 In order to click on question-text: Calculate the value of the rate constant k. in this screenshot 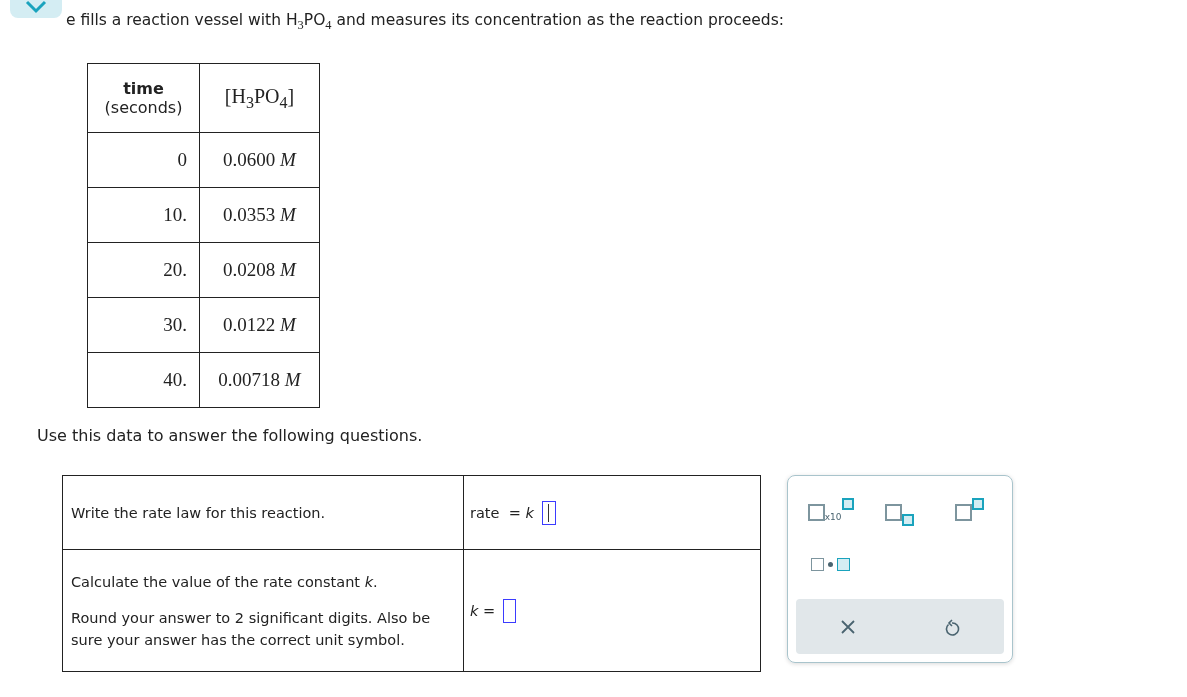, I will do `click(225, 582)`.